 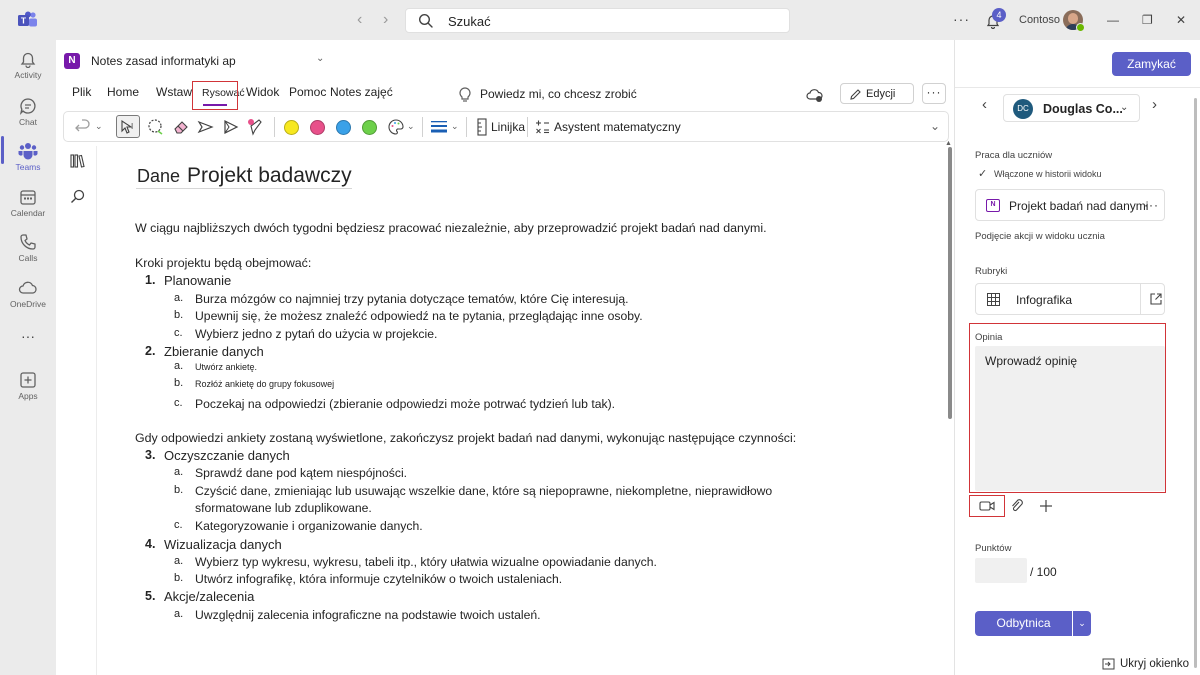 What do you see at coordinates (482, 127) in the screenshot?
I see `ruler-icon` at bounding box center [482, 127].